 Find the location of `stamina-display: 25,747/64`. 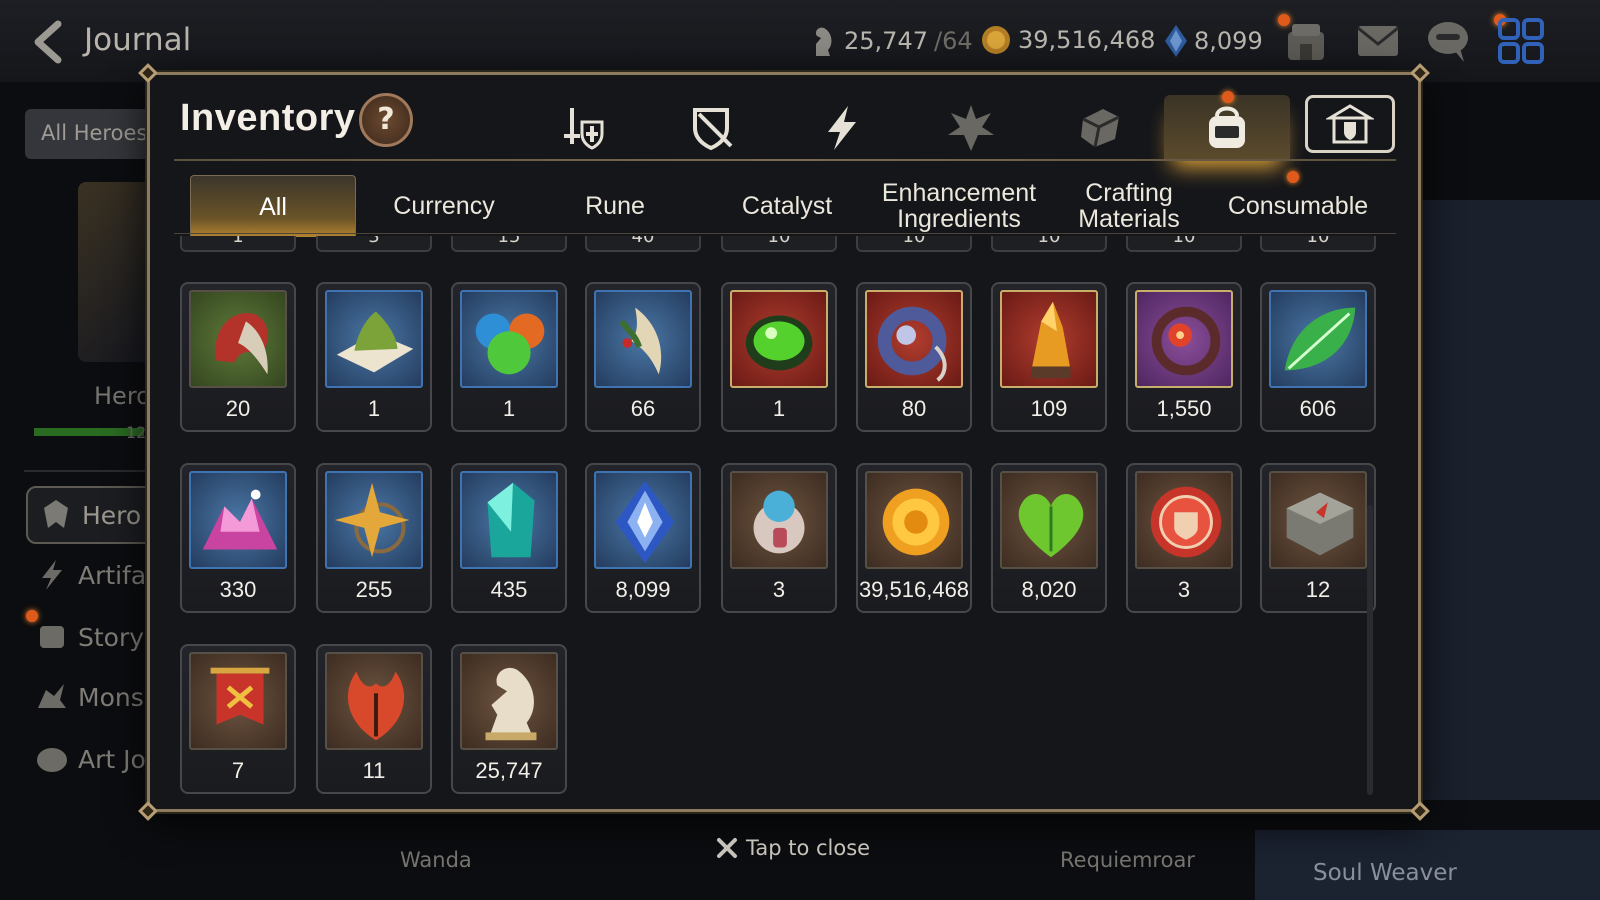

stamina-display: 25,747/64 is located at coordinates (890, 41).